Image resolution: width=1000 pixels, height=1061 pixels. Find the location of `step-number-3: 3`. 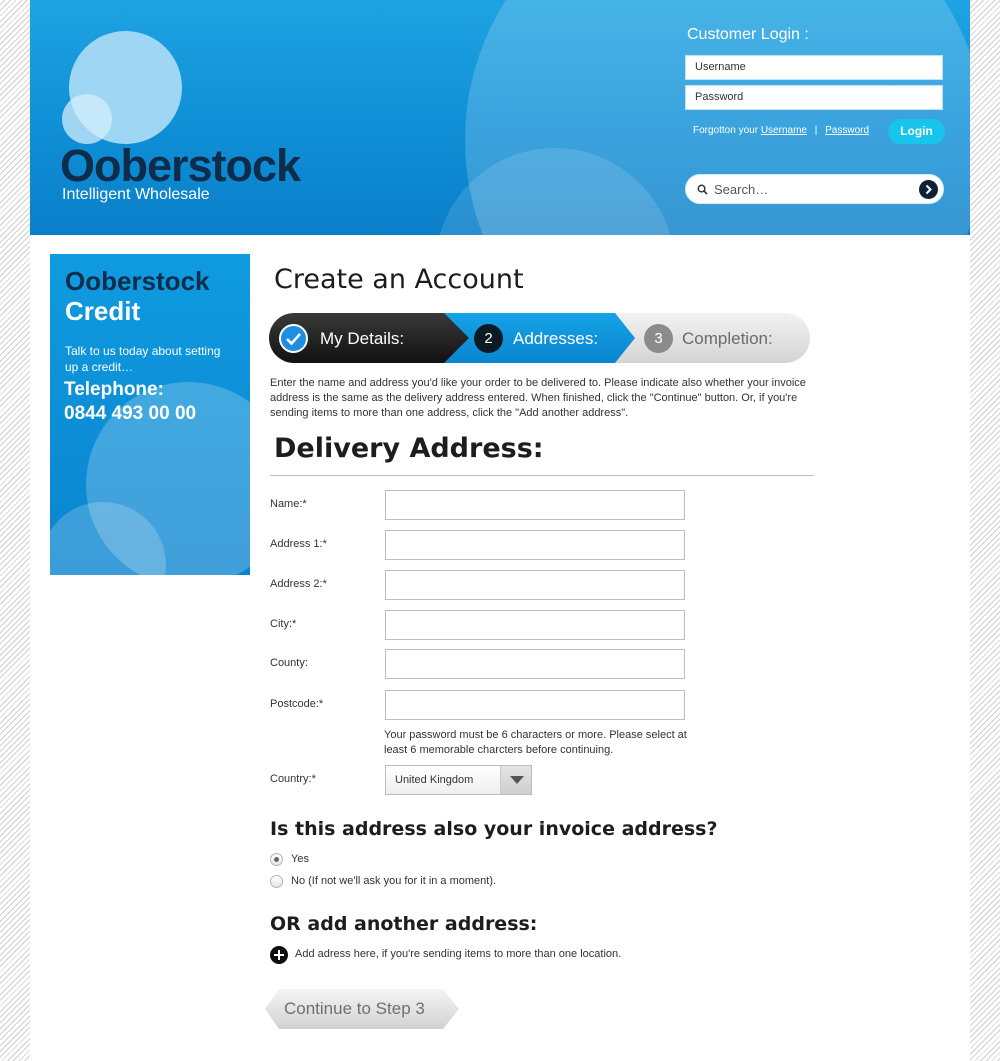

step-number-3: 3 is located at coordinates (658, 338).